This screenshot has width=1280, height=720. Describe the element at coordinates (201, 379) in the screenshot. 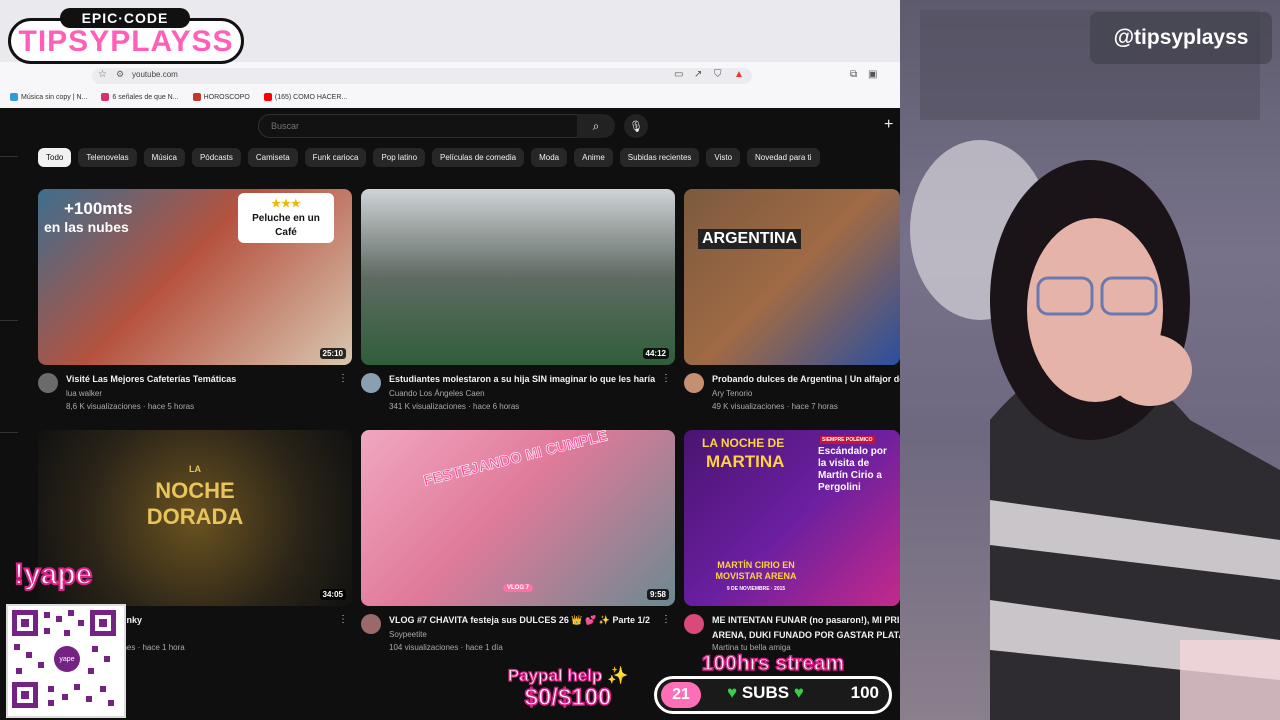

I see `video-title: Visité Las Mejores Cafeterías Temáticas` at that location.